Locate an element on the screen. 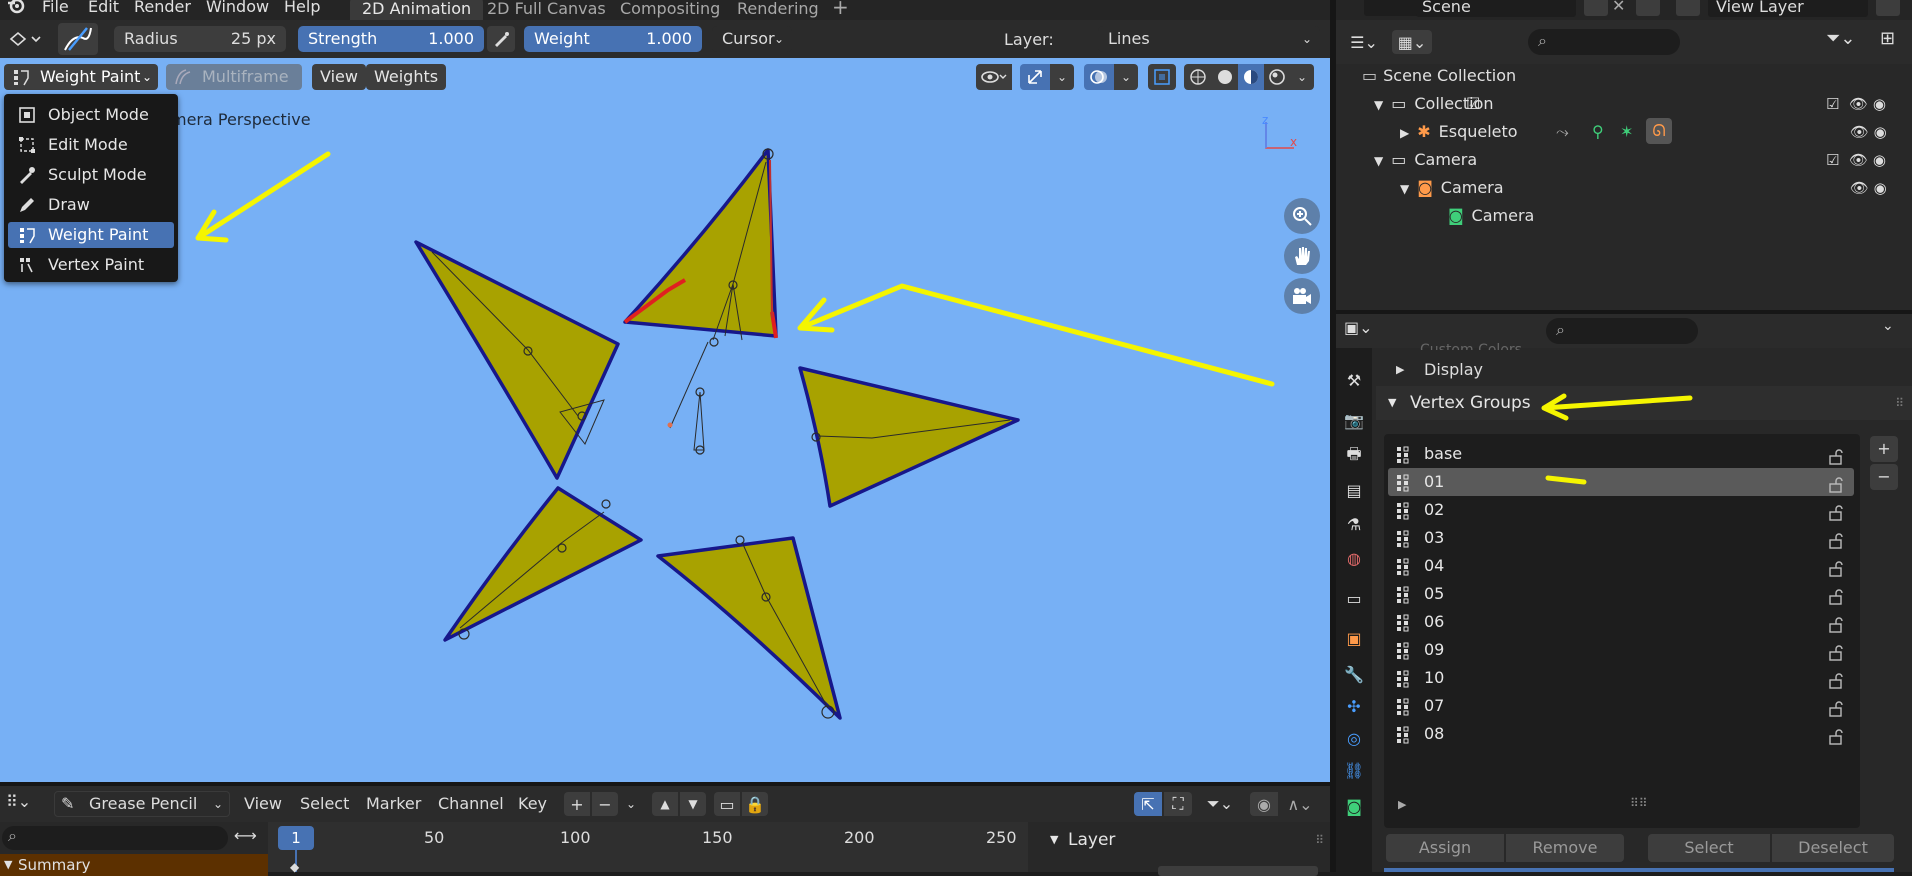  outliner-esqueleto: ▶ ✱ Esqueleto is located at coordinates (1459, 132).